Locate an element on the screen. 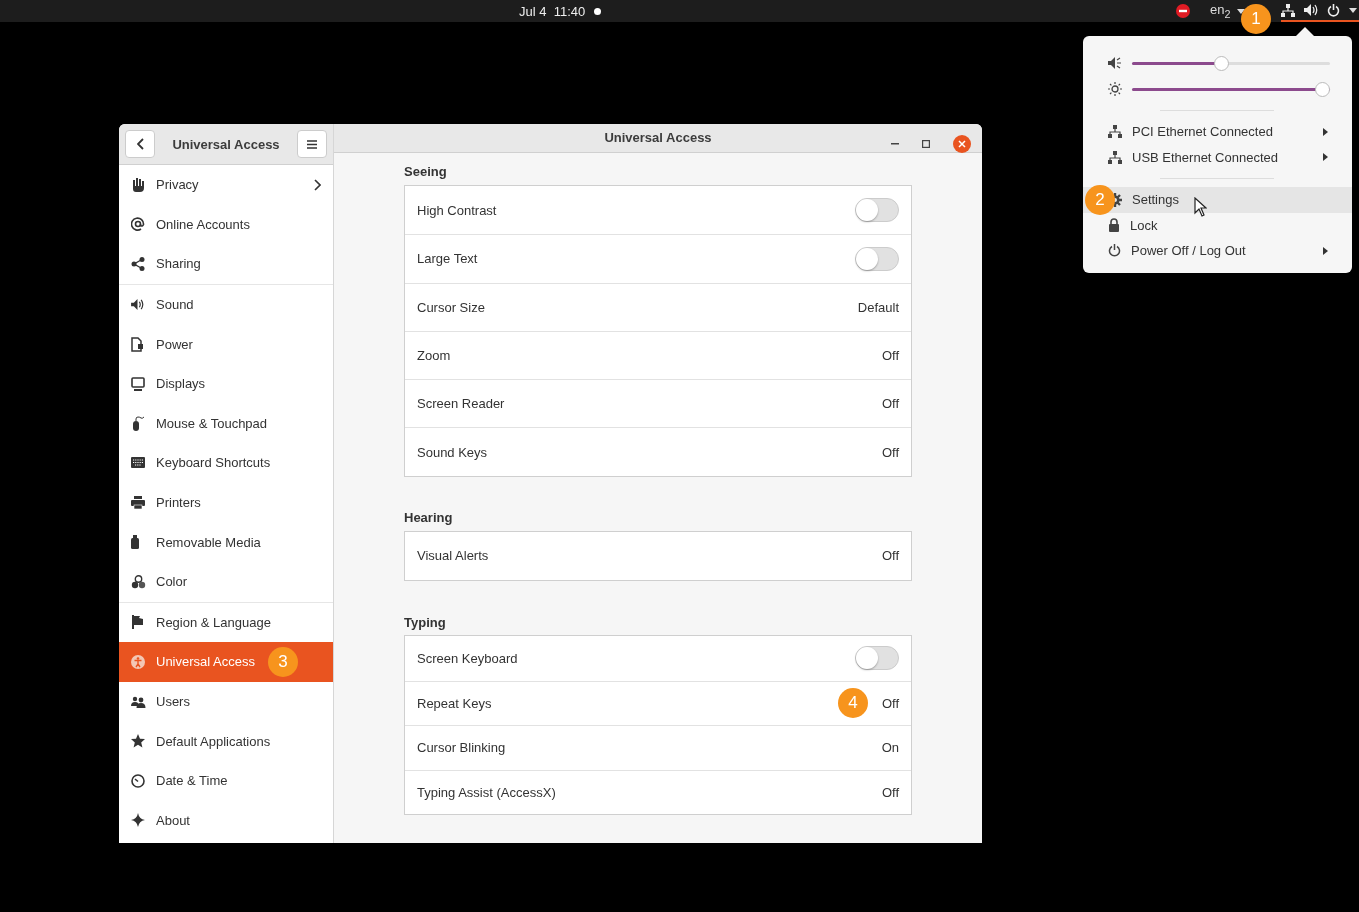  section-heading: Typing is located at coordinates (425, 622).